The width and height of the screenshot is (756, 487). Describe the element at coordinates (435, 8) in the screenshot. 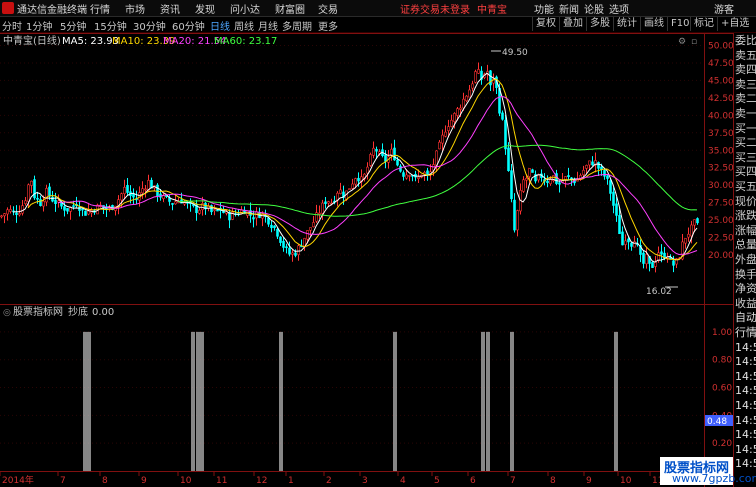

I see `login-status: 证券交易未登录` at that location.